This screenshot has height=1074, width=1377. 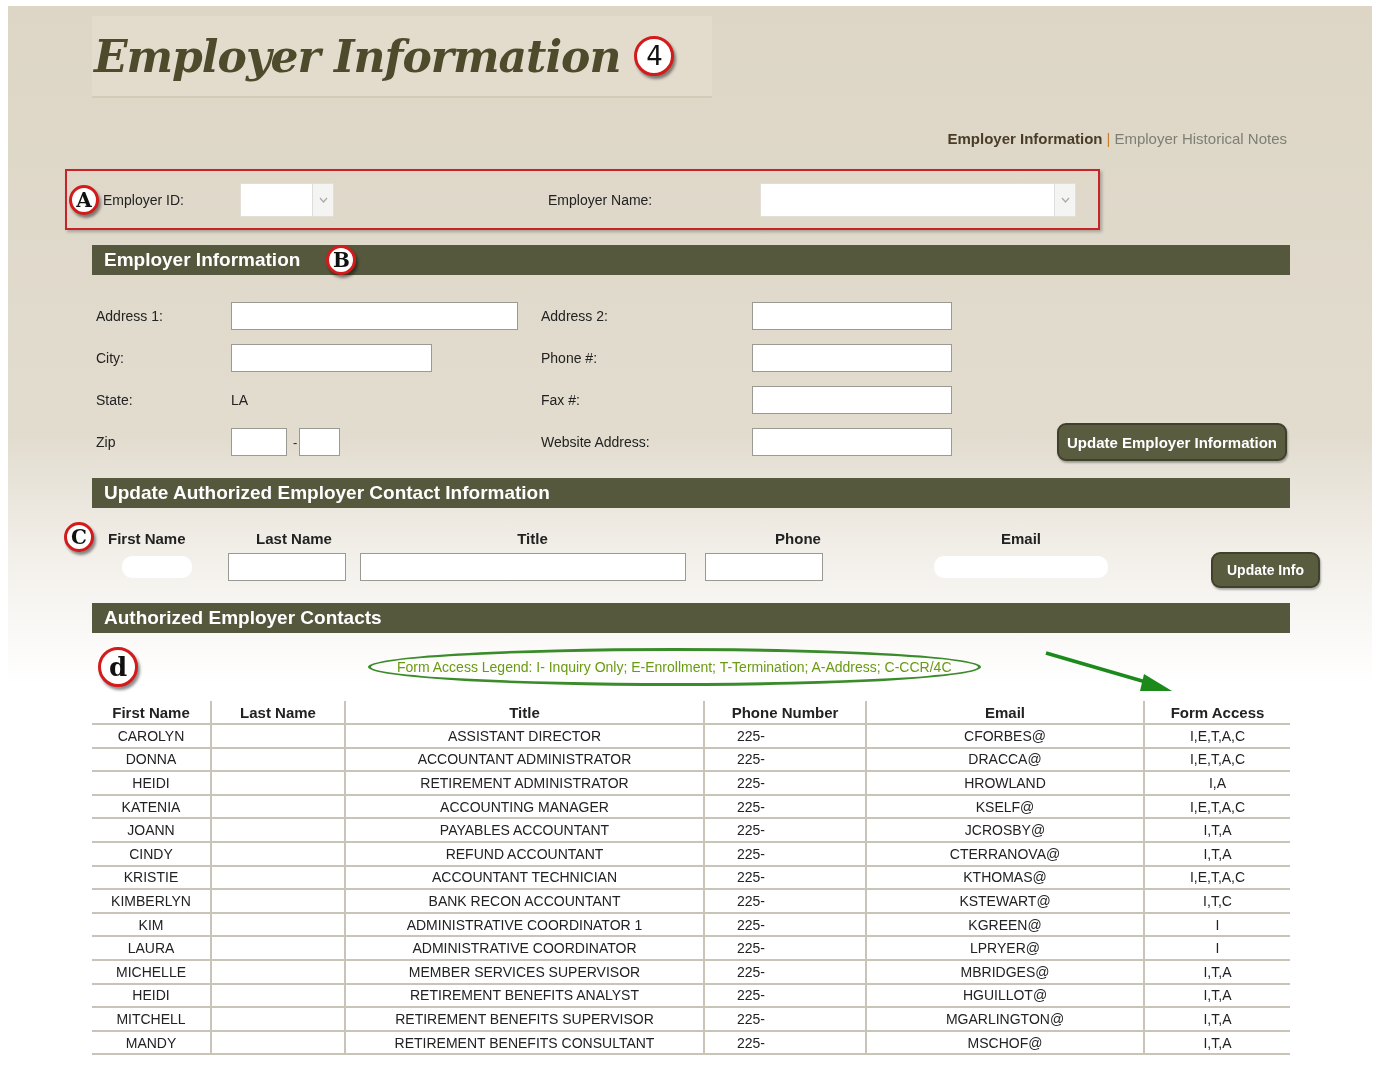 I want to click on column-header: Form Access, so click(x=1217, y=712).